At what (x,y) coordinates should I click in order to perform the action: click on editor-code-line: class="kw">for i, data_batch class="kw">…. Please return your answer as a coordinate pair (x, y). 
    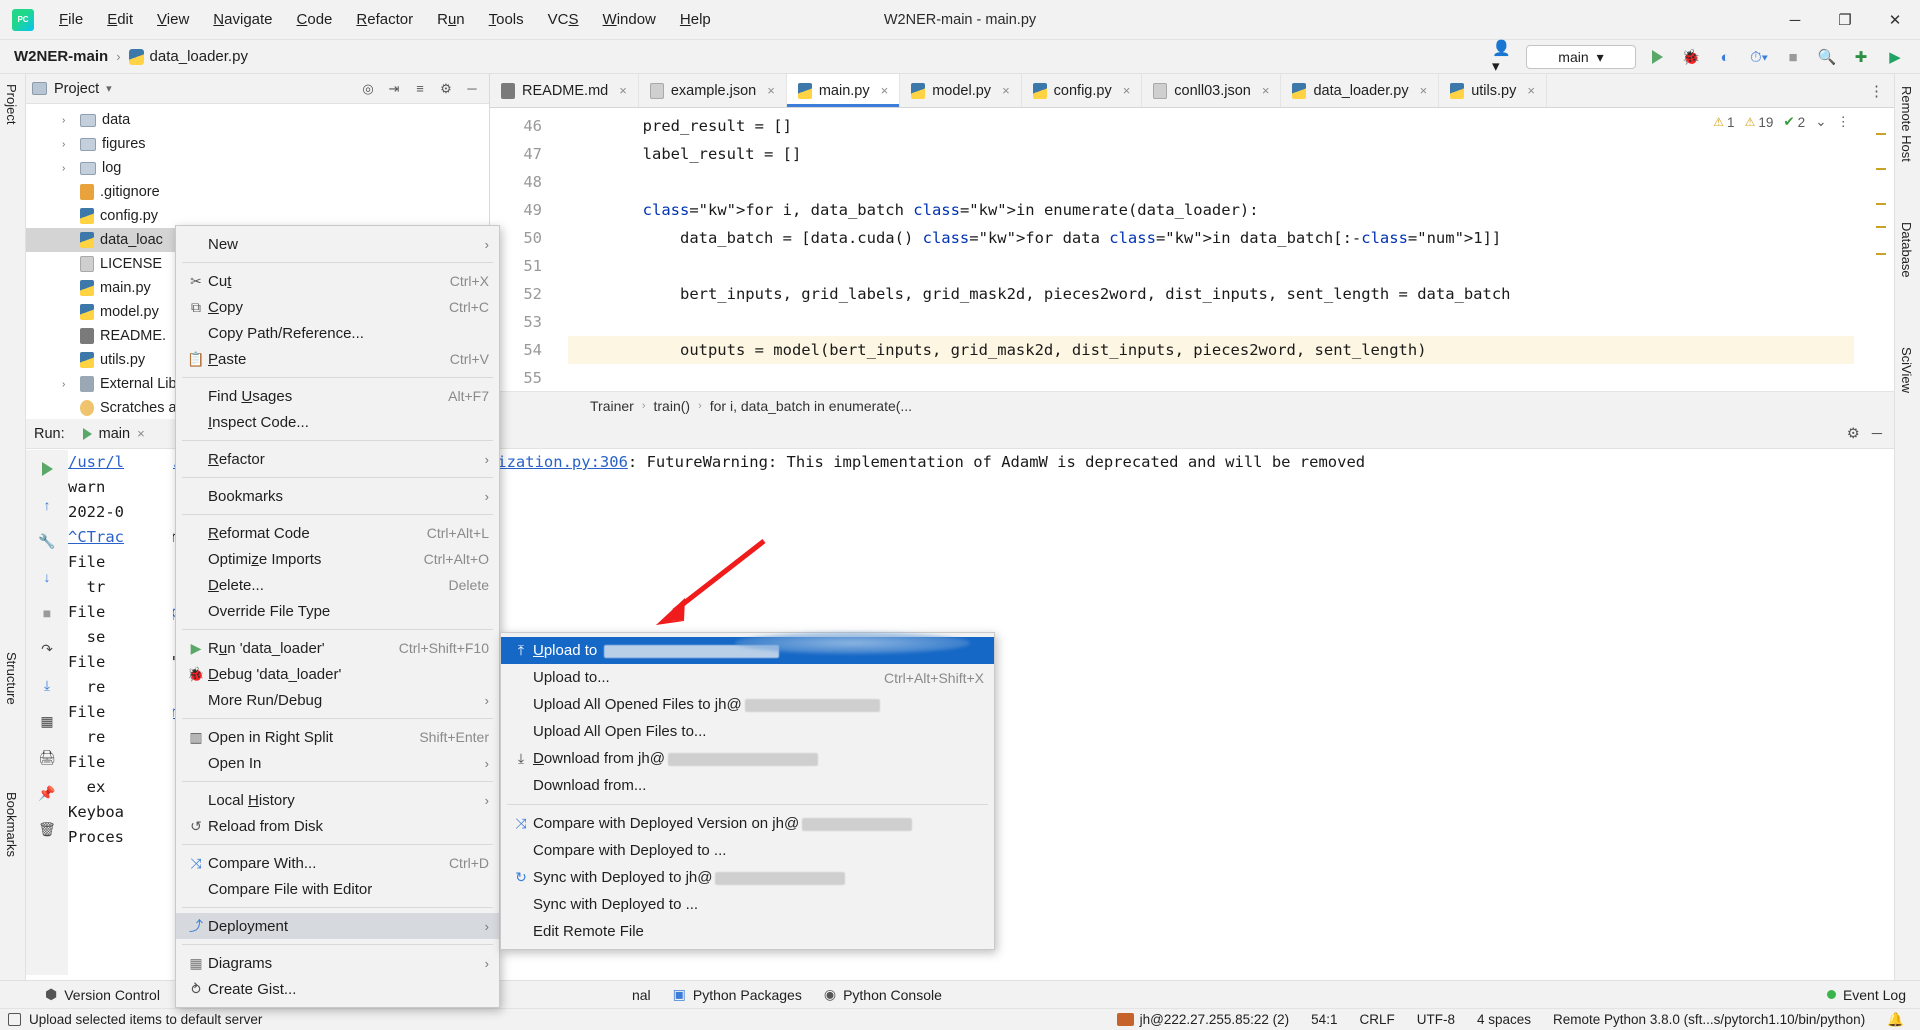
    Looking at the image, I should click on (1211, 210).